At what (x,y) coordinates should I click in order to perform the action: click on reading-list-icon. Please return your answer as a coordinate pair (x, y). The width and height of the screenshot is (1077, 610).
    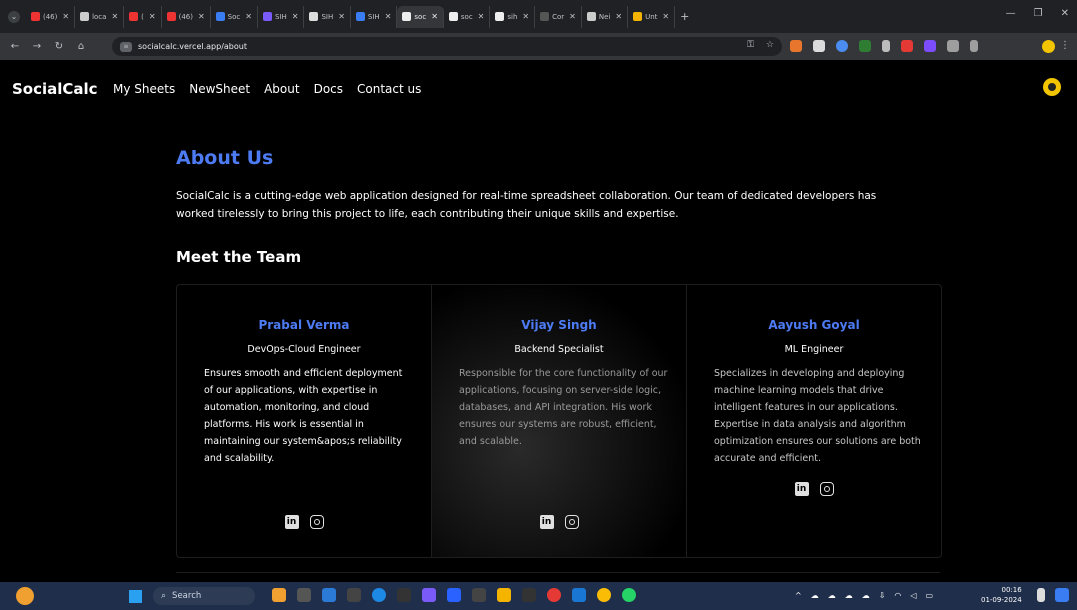
    Looking at the image, I should click on (974, 46).